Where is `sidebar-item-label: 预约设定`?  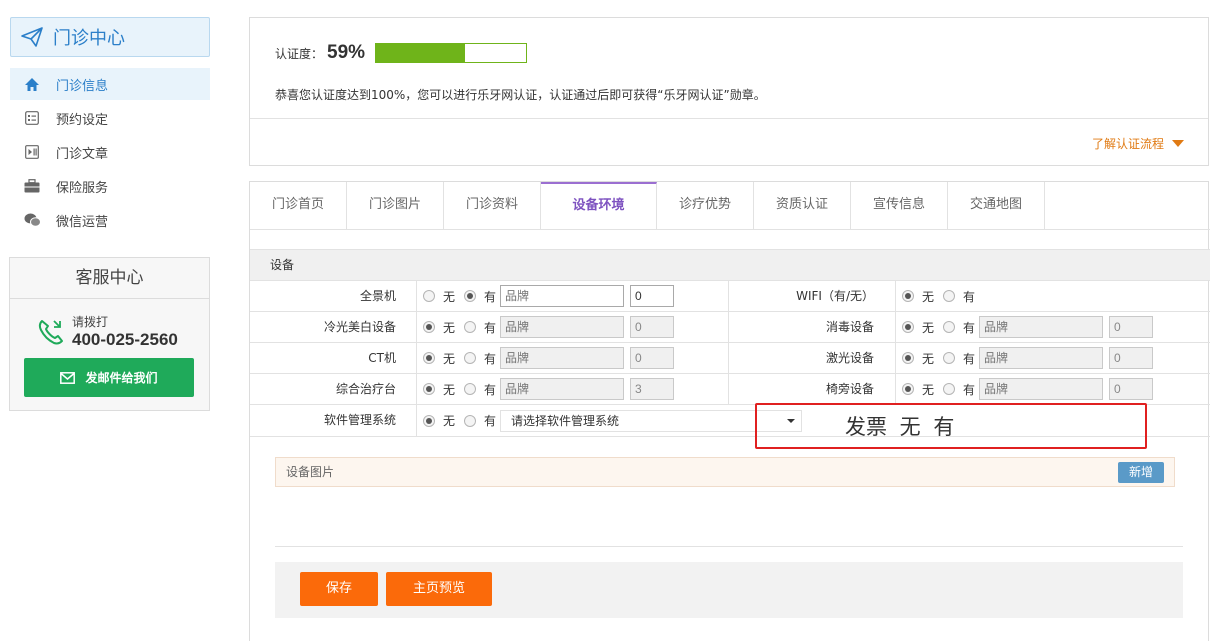 sidebar-item-label: 预约设定 is located at coordinates (82, 120).